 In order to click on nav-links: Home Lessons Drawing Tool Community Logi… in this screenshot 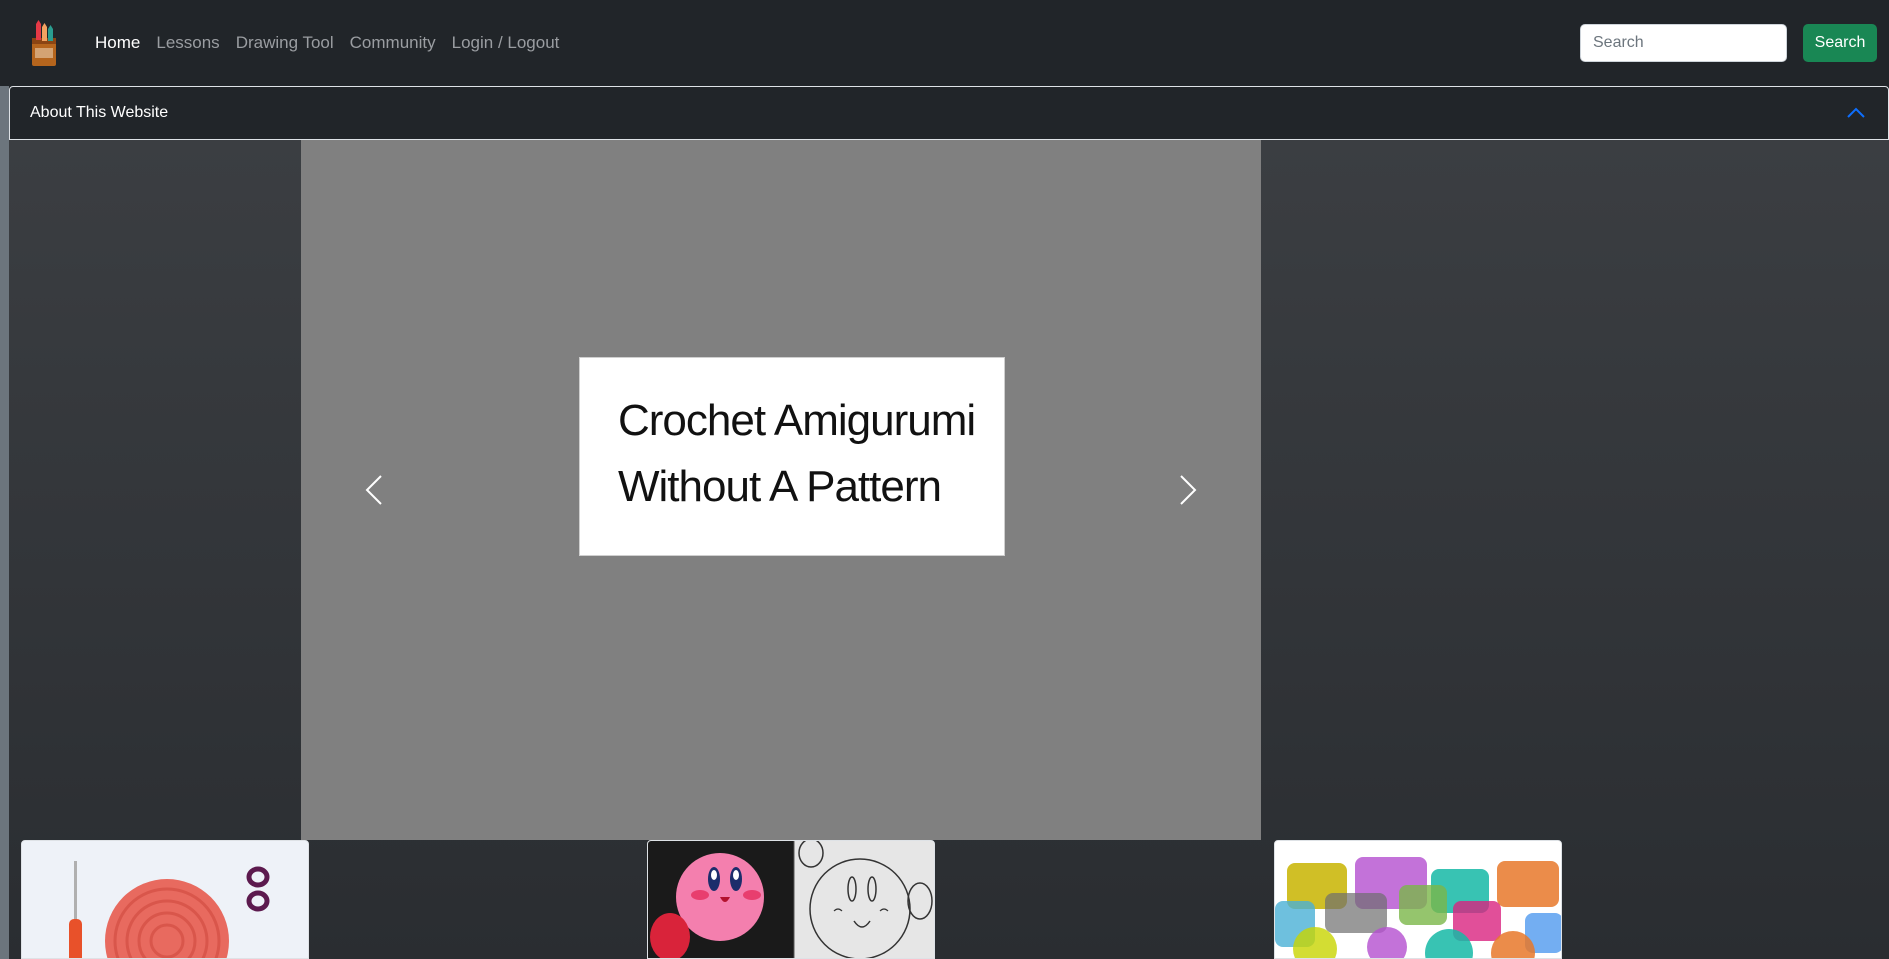, I will do `click(335, 43)`.